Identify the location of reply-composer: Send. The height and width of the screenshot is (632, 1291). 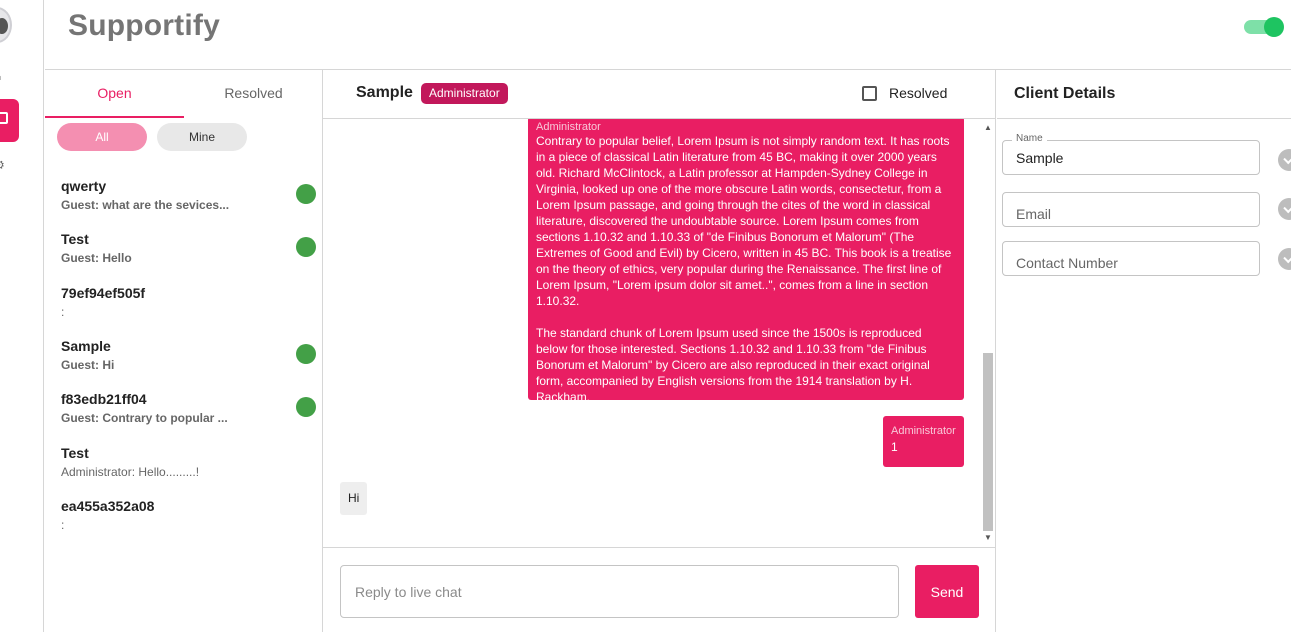
(659, 589).